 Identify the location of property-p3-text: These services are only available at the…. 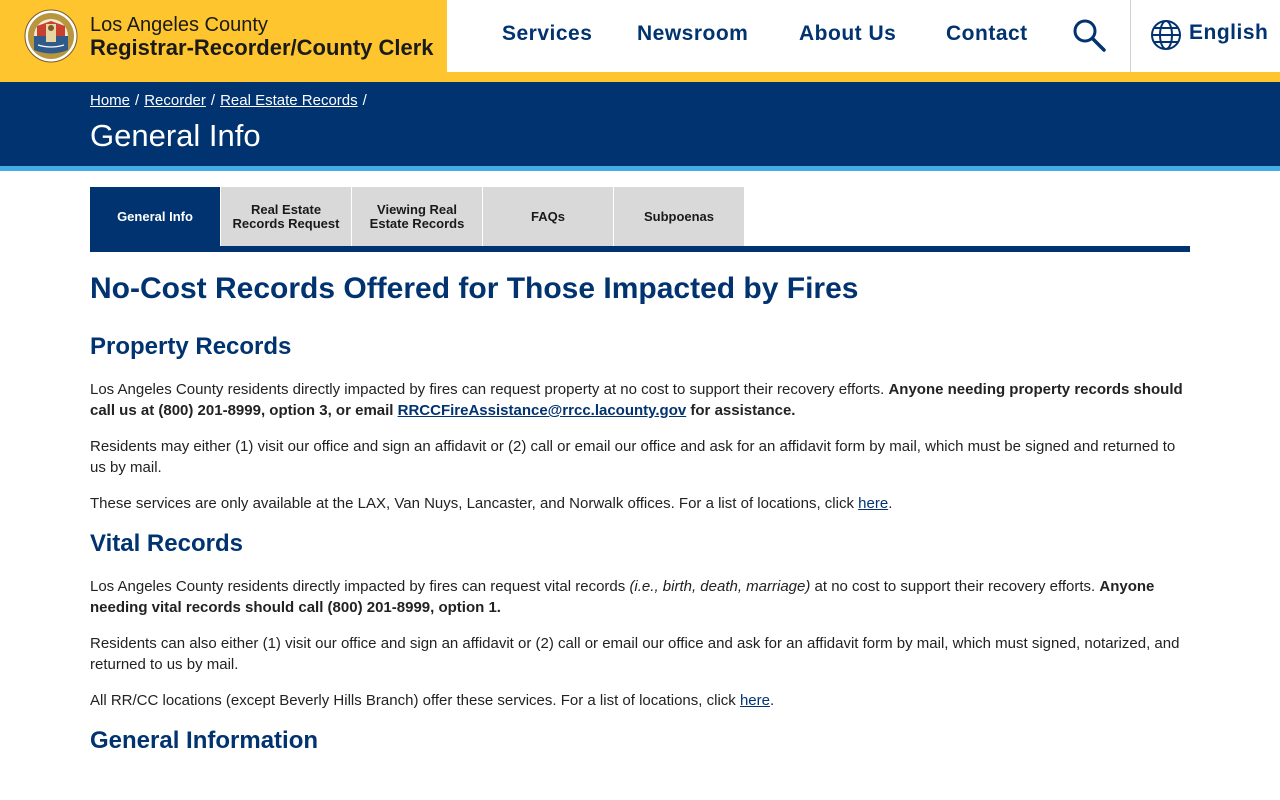
(474, 503).